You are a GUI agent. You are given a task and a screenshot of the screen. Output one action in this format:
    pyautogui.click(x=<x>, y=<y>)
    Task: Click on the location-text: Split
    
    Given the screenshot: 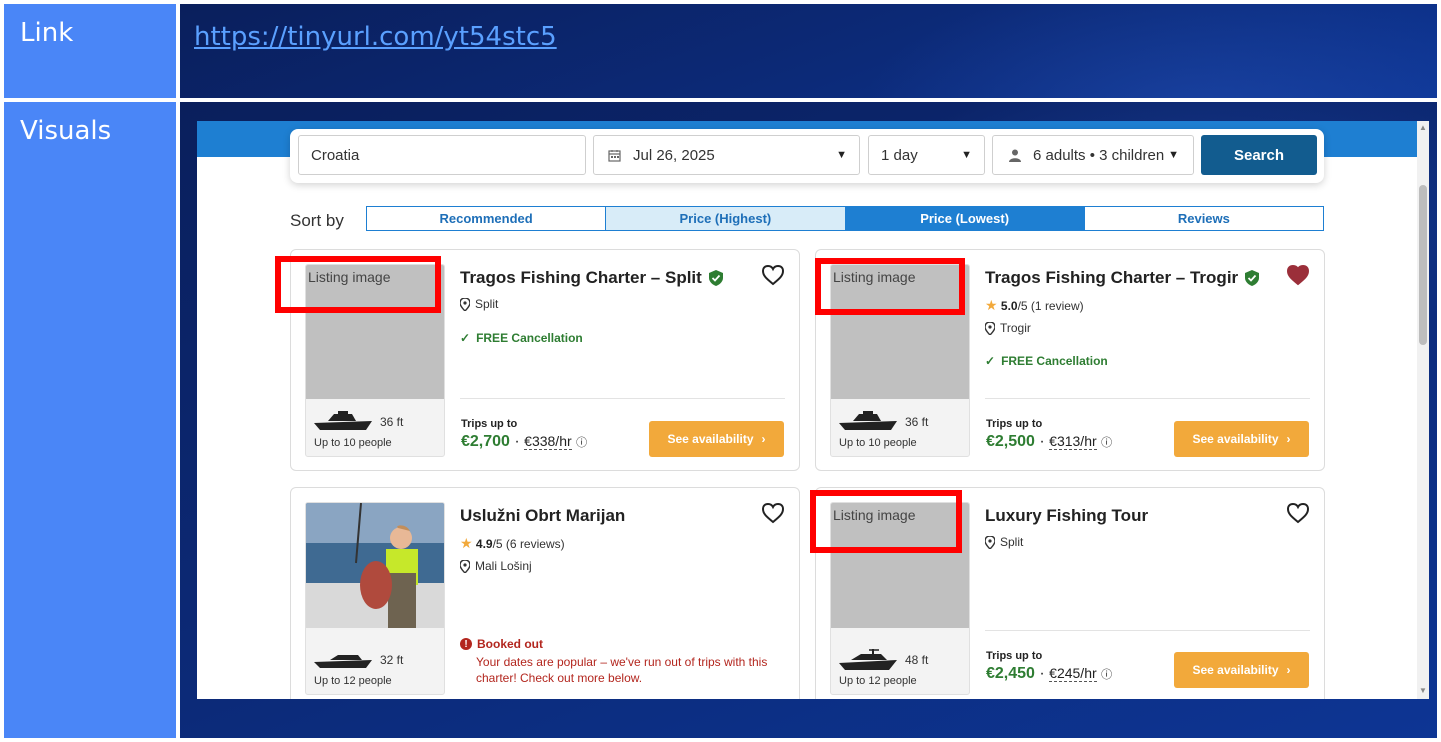 What is the action you would take?
    pyautogui.click(x=487, y=304)
    